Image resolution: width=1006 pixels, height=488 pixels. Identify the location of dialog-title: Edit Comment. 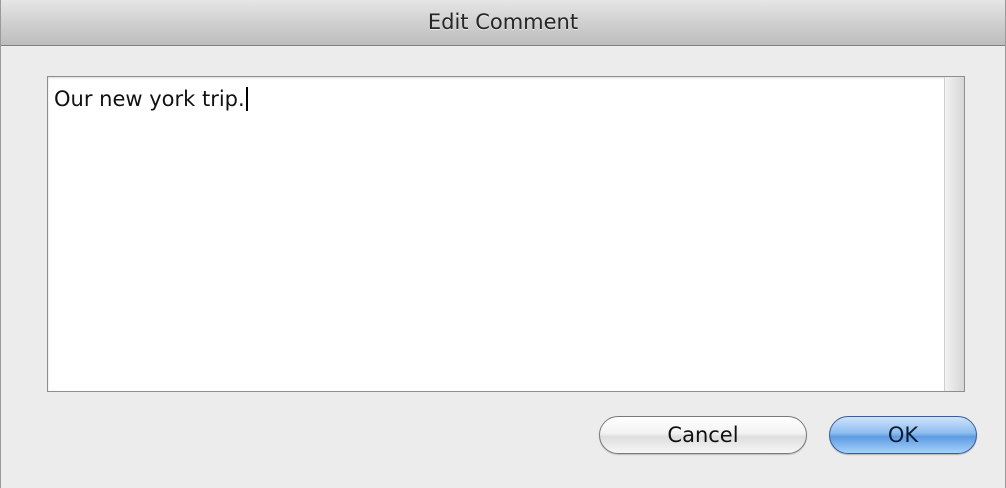
(503, 22).